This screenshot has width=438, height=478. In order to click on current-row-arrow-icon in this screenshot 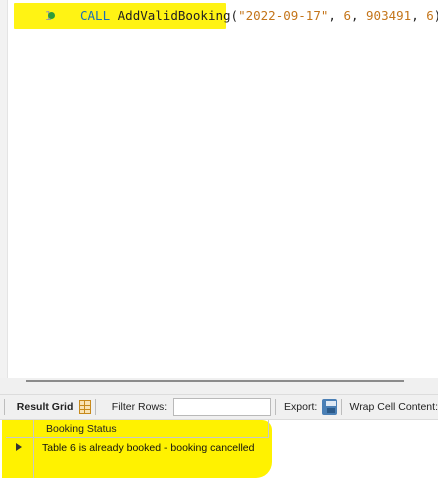, I will do `click(19, 447)`.